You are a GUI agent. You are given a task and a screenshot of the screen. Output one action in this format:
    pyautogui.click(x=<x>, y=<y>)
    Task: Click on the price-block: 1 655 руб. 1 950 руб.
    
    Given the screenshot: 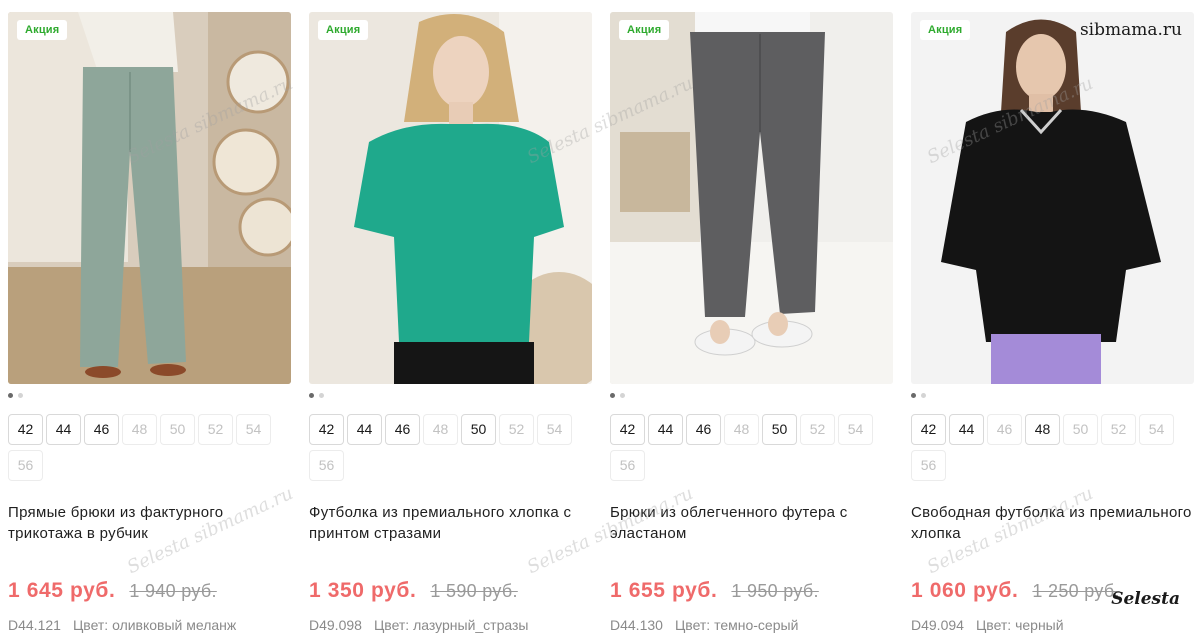 What is the action you would take?
    pyautogui.click(x=714, y=591)
    